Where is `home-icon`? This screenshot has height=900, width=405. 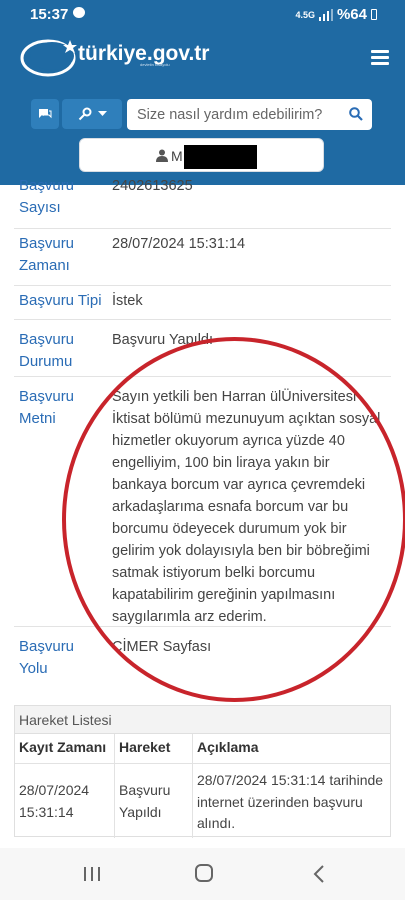 home-icon is located at coordinates (204, 873).